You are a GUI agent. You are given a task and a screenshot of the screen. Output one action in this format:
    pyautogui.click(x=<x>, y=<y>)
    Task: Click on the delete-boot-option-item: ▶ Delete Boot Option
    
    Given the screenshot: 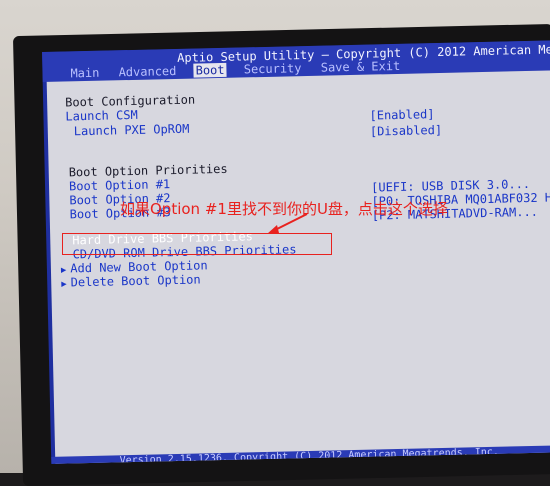 What is the action you would take?
    pyautogui.click(x=131, y=280)
    